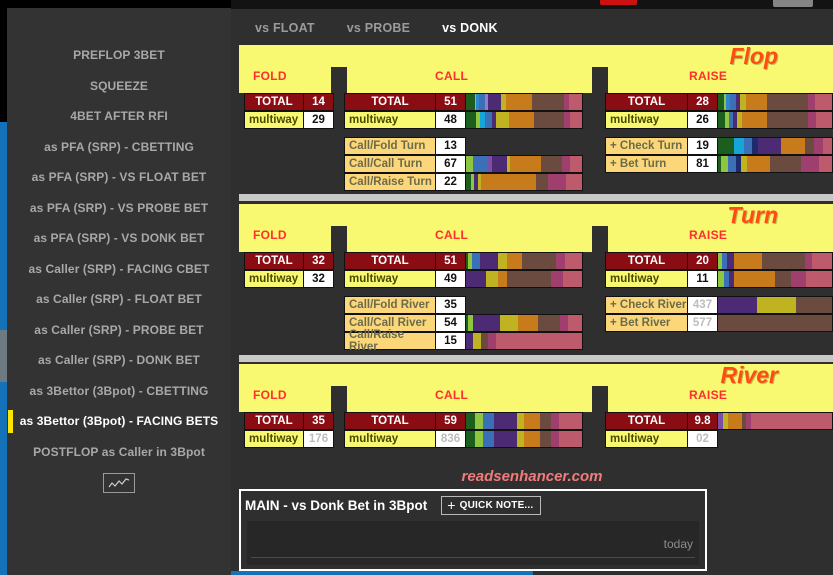 This screenshot has height=575, width=833. What do you see at coordinates (10, 421) in the screenshot?
I see `sidebar-active-indicator` at bounding box center [10, 421].